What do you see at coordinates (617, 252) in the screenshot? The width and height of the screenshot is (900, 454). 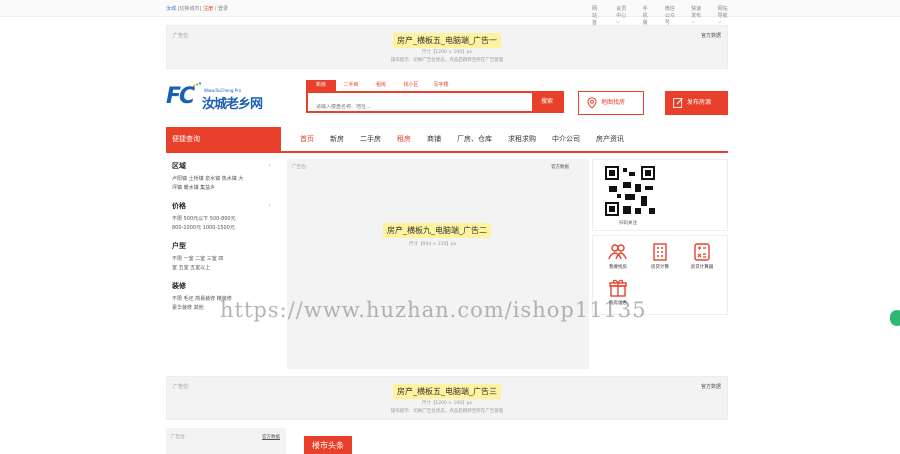 I see `people-icon` at bounding box center [617, 252].